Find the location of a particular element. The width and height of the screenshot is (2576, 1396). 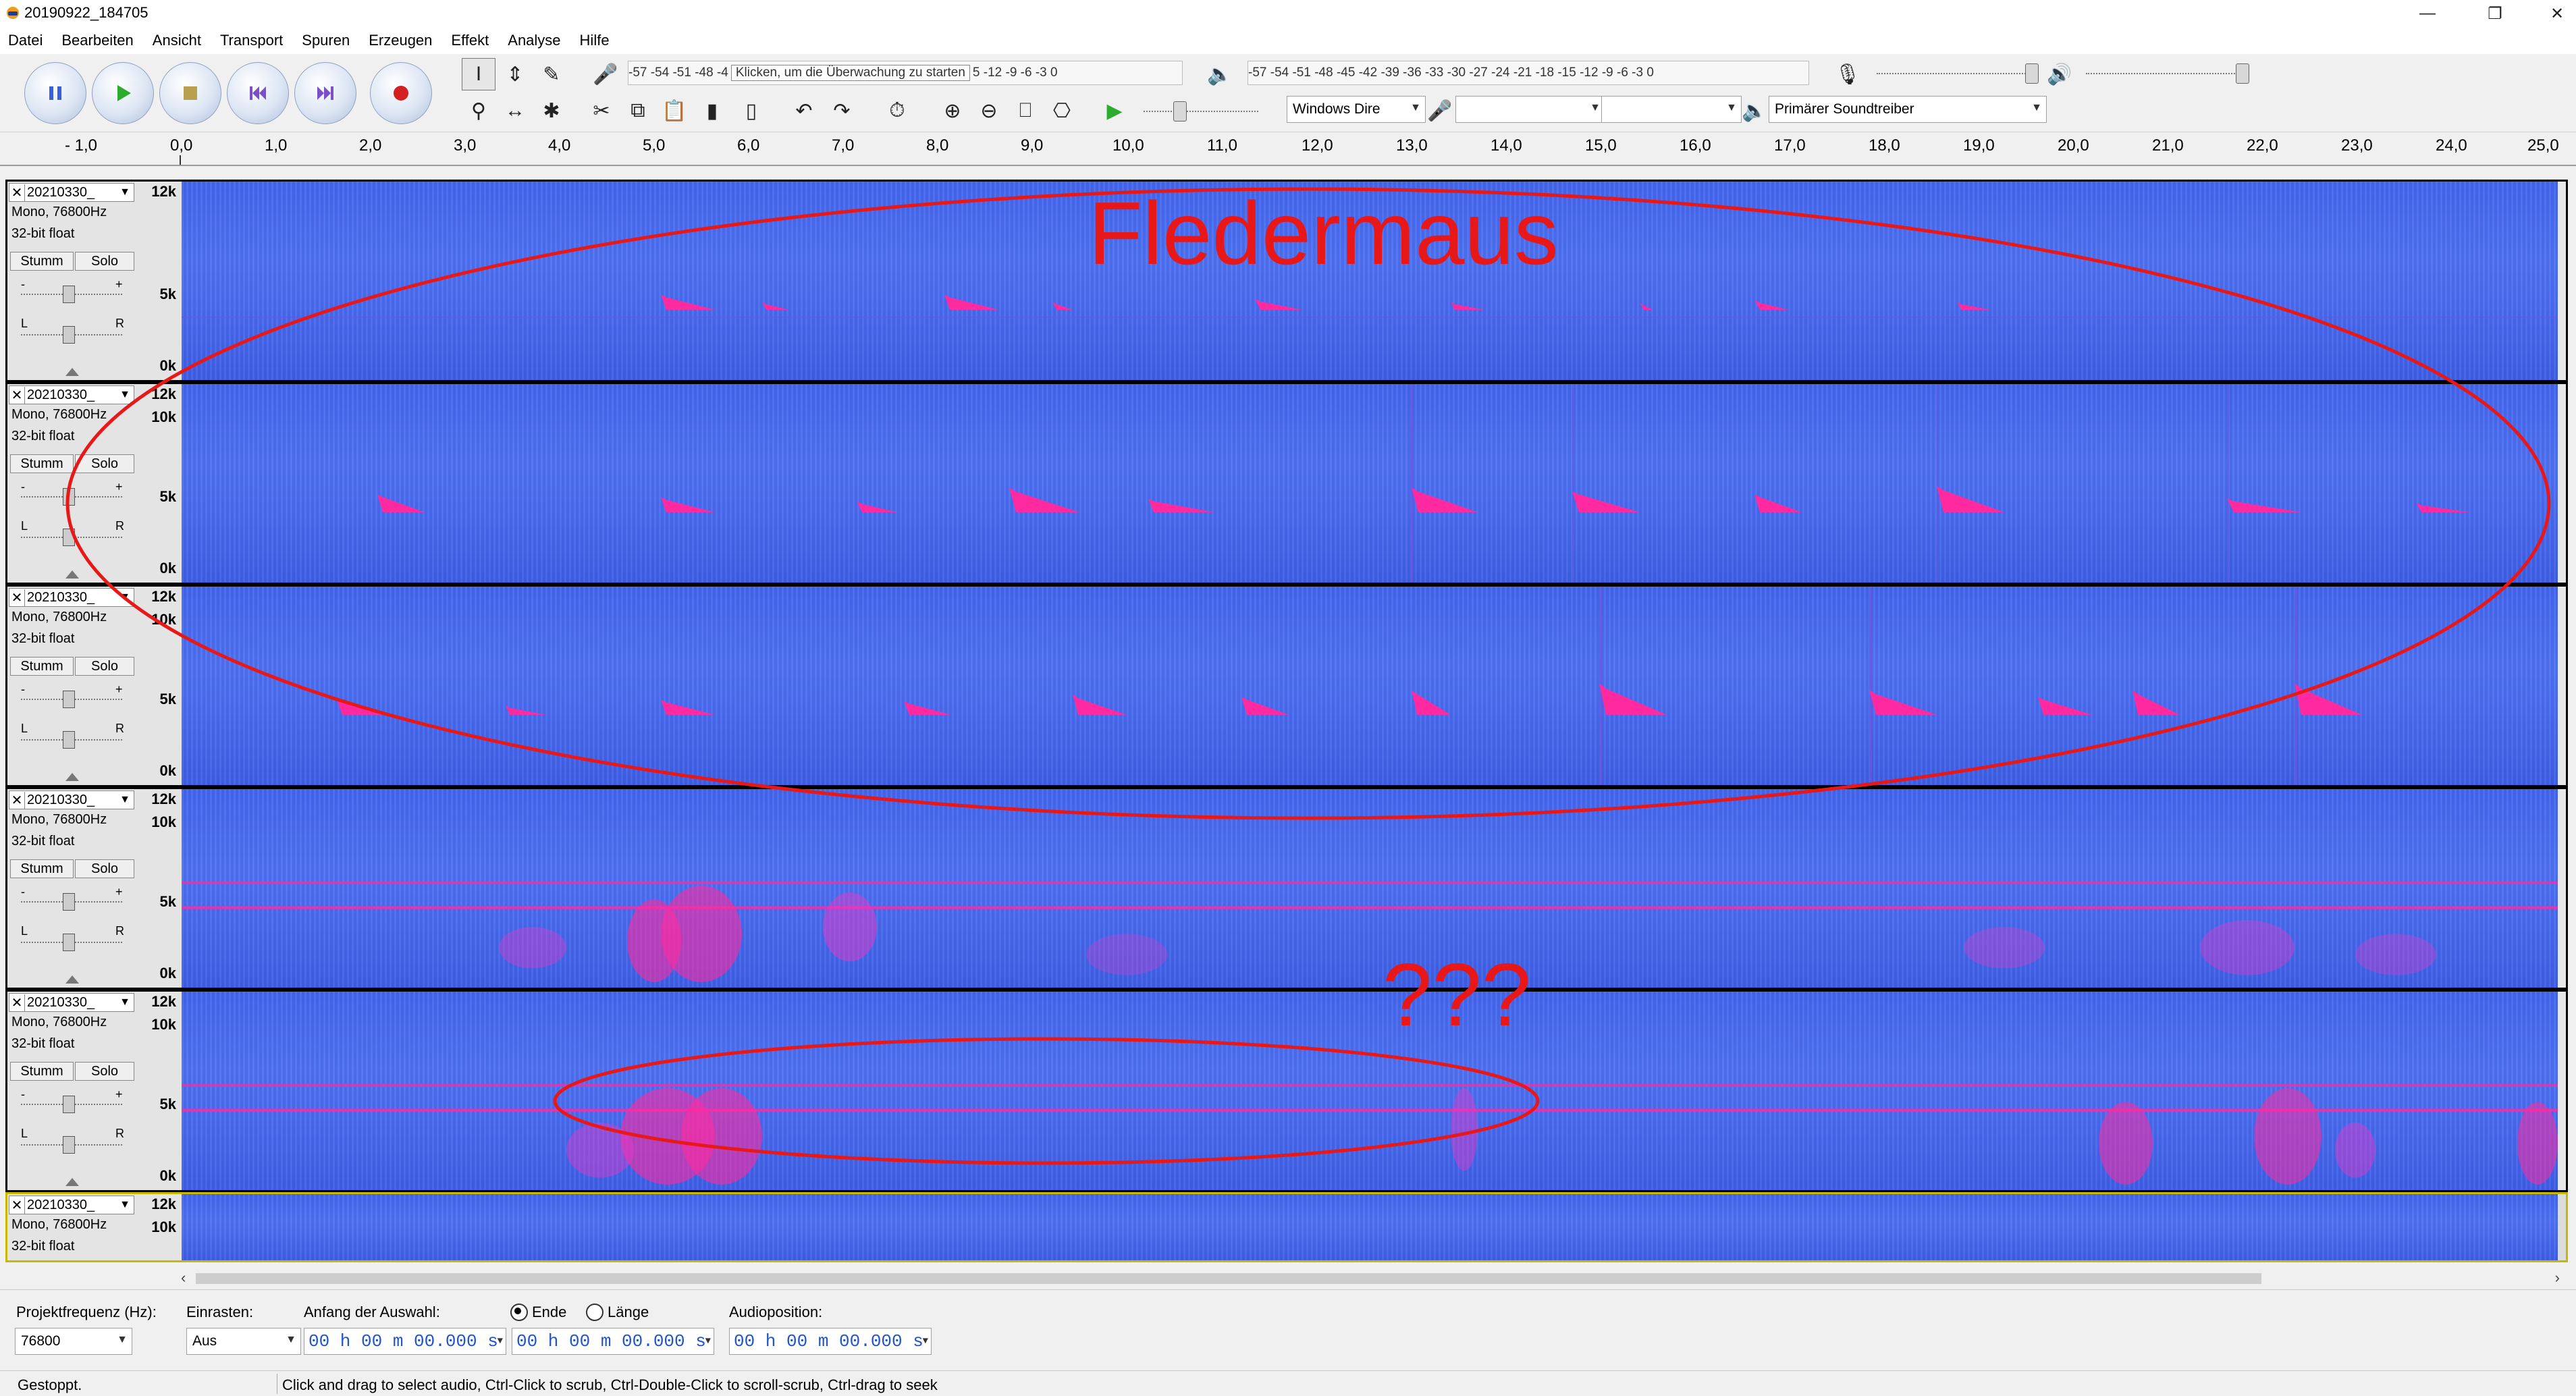

silence-icon: ▯ is located at coordinates (751, 111).